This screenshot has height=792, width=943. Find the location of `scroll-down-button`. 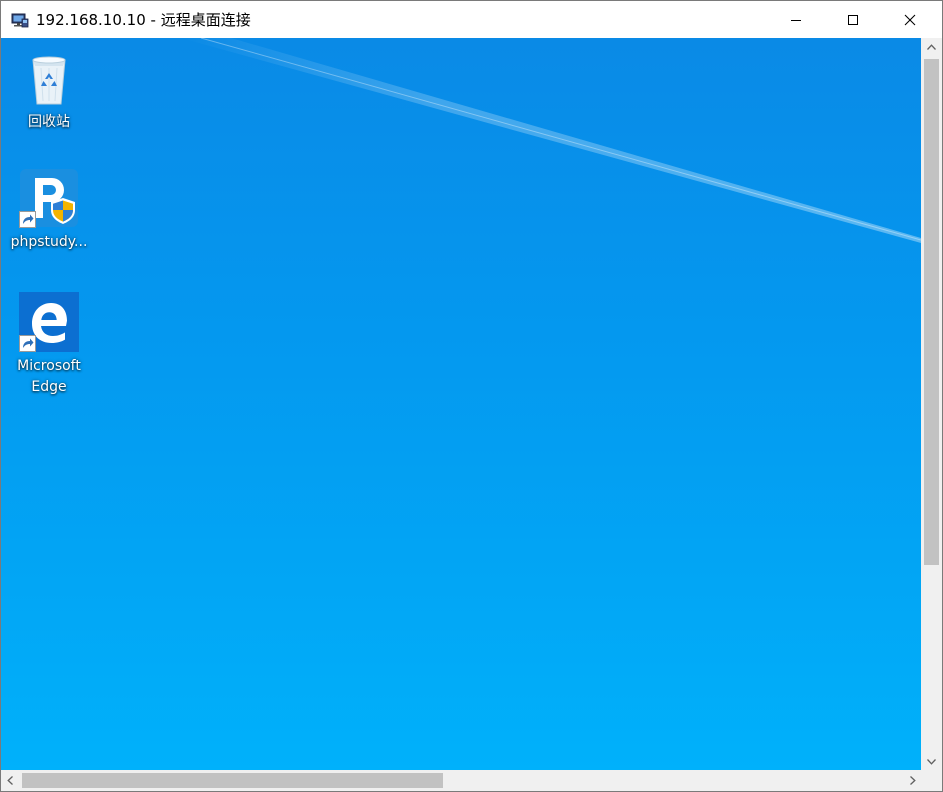

scroll-down-button is located at coordinates (931, 761).